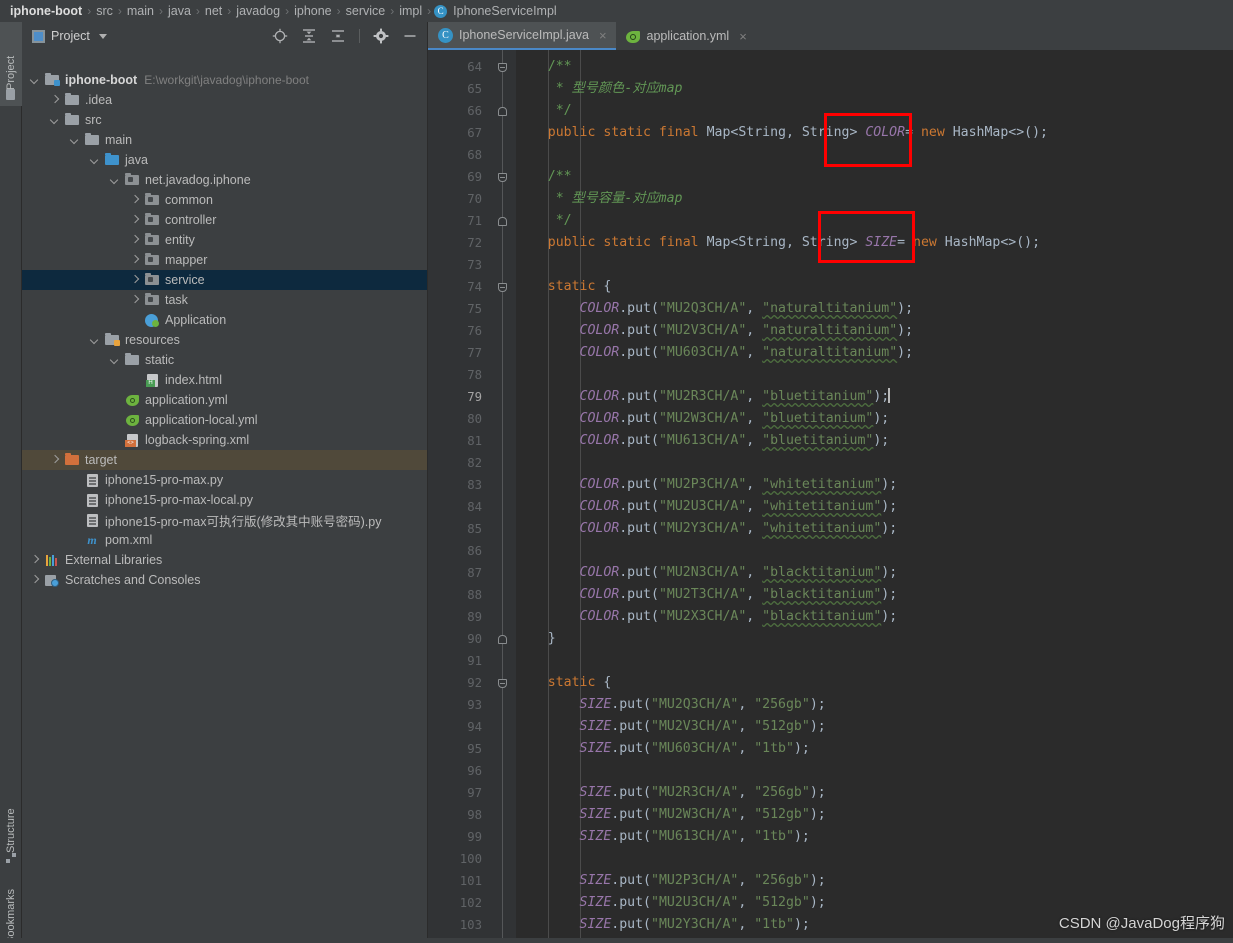  I want to click on tree-node-iphone15-pro-max-py: iphone15-pro-max.py, so click(225, 480).